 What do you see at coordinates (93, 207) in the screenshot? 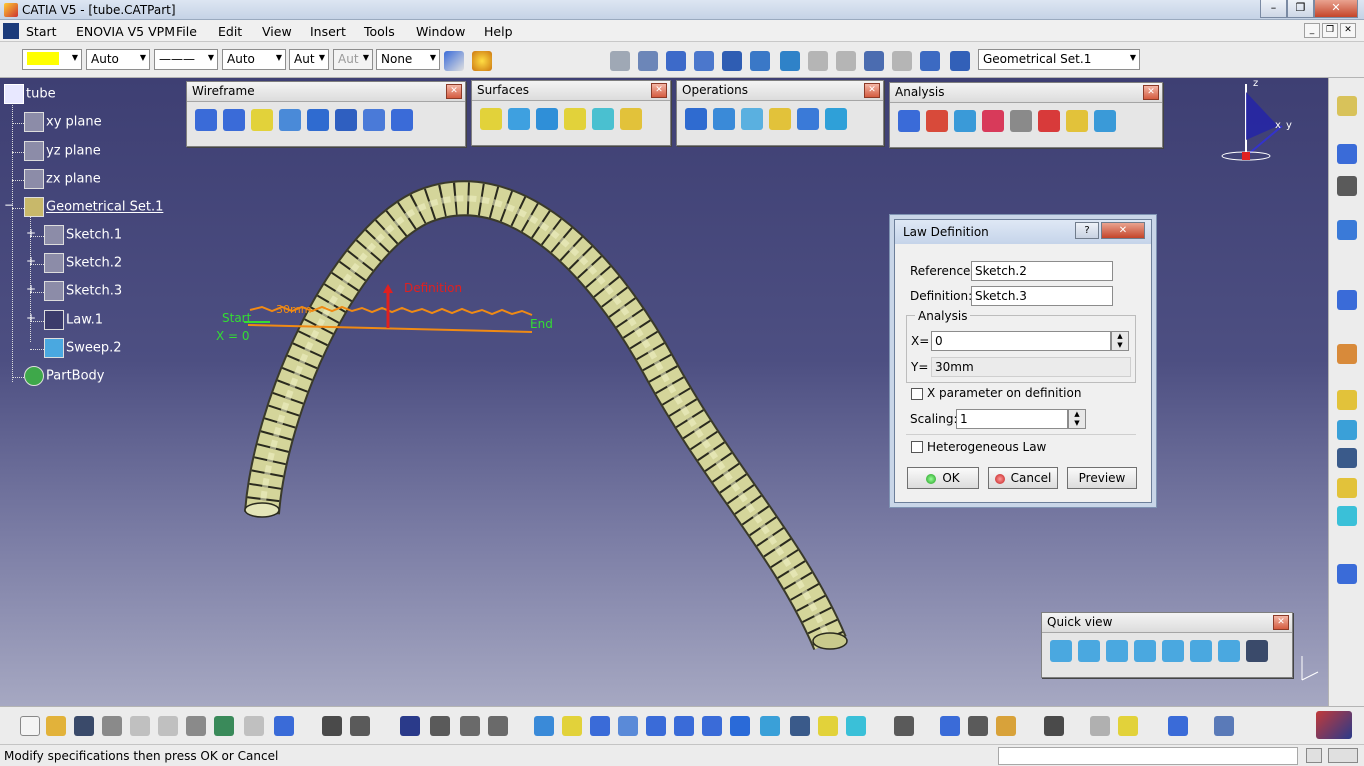
I see `tree-item-geometrical-set: Geometrical Set.1` at bounding box center [93, 207].